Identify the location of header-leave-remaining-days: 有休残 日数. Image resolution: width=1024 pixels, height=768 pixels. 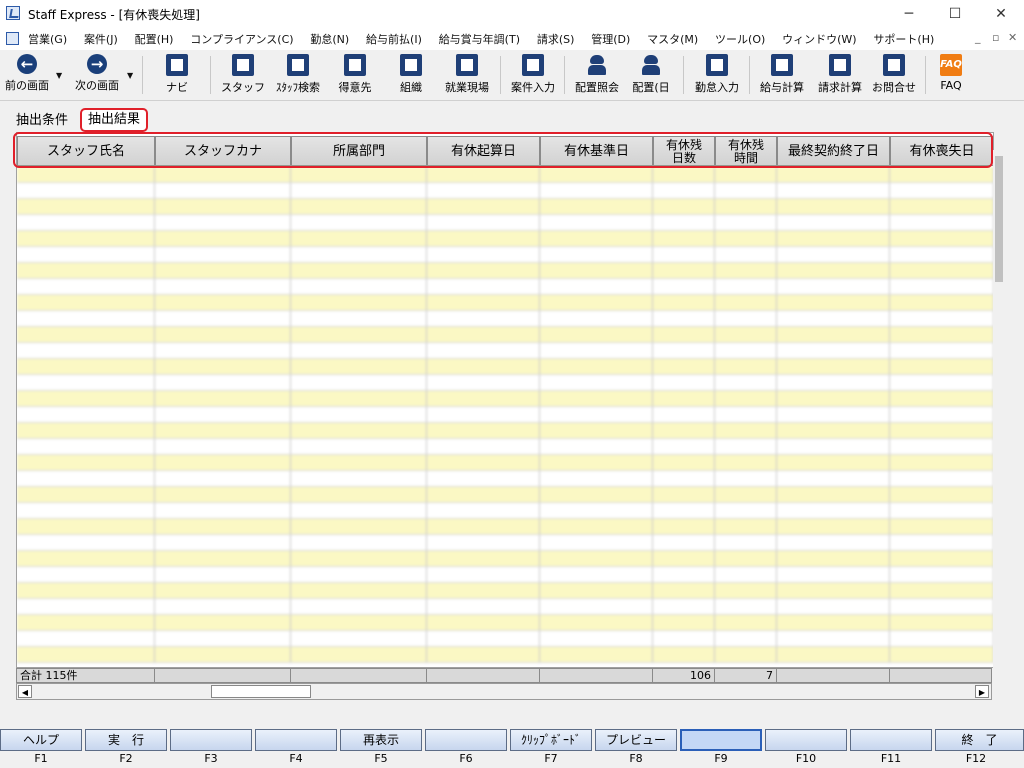
(684, 151).